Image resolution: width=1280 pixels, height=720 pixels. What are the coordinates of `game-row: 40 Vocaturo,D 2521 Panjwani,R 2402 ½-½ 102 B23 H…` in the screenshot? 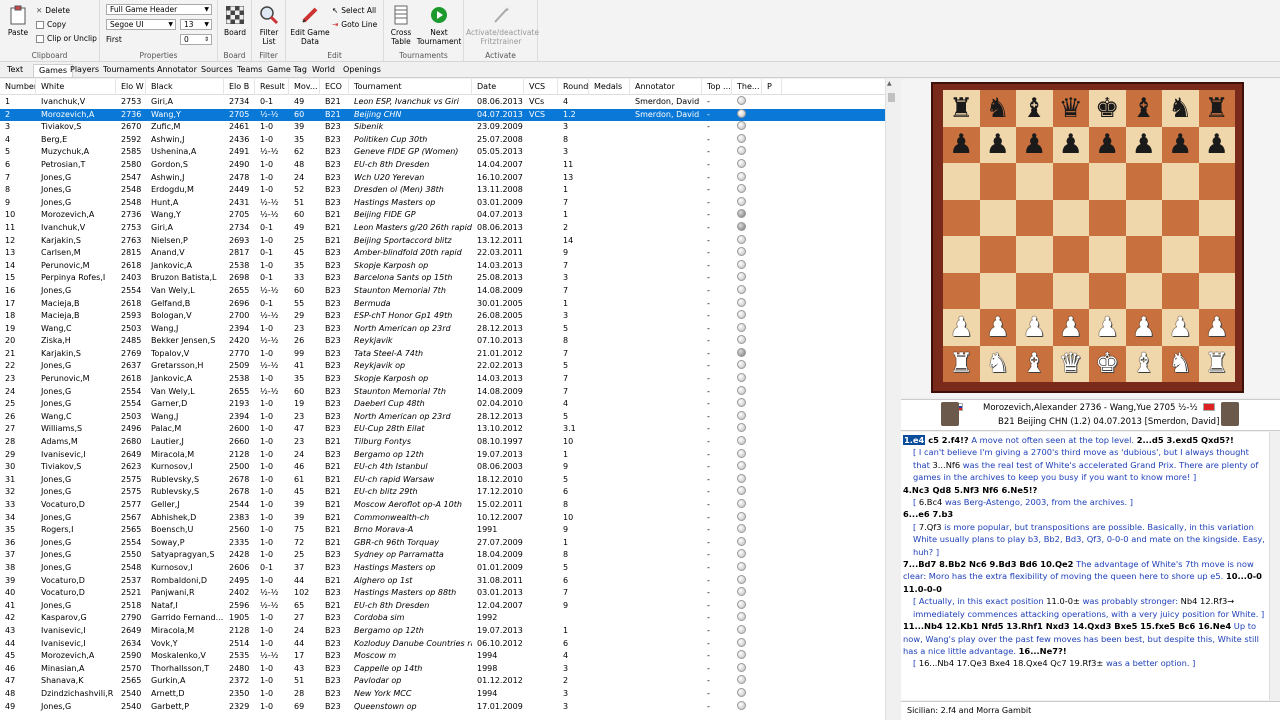 It's located at (442, 593).